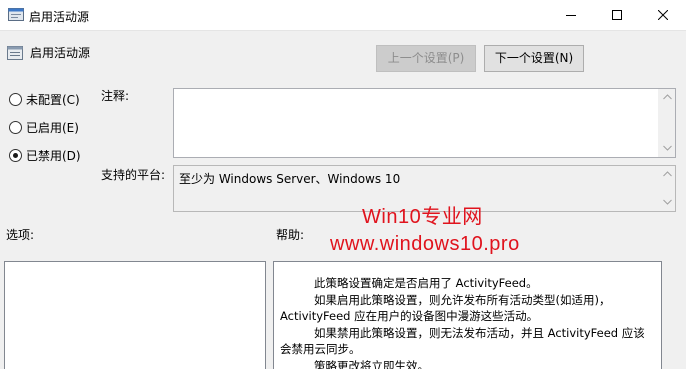 Image resolution: width=686 pixels, height=369 pixels. I want to click on minimize-icon, so click(571, 15).